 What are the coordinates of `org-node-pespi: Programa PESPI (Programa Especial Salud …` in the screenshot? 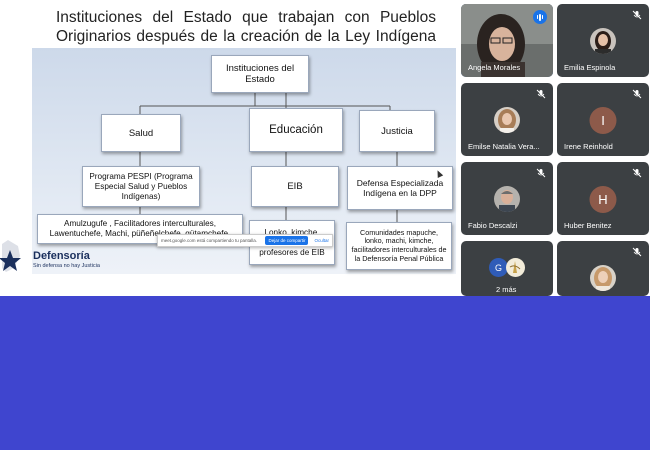 It's located at (141, 186).